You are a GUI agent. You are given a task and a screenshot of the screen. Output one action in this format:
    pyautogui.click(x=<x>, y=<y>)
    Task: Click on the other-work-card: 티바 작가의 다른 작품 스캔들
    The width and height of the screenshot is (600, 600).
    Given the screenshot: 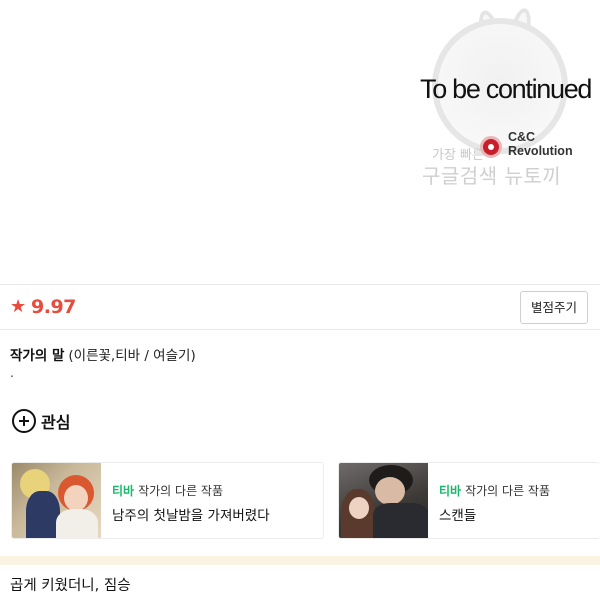 What is the action you would take?
    pyautogui.click(x=469, y=500)
    